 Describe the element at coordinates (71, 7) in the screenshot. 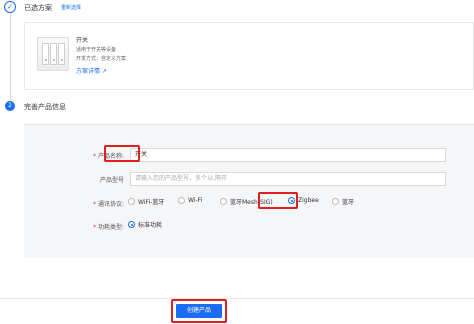

I see `reselect-link: 重新选择` at that location.